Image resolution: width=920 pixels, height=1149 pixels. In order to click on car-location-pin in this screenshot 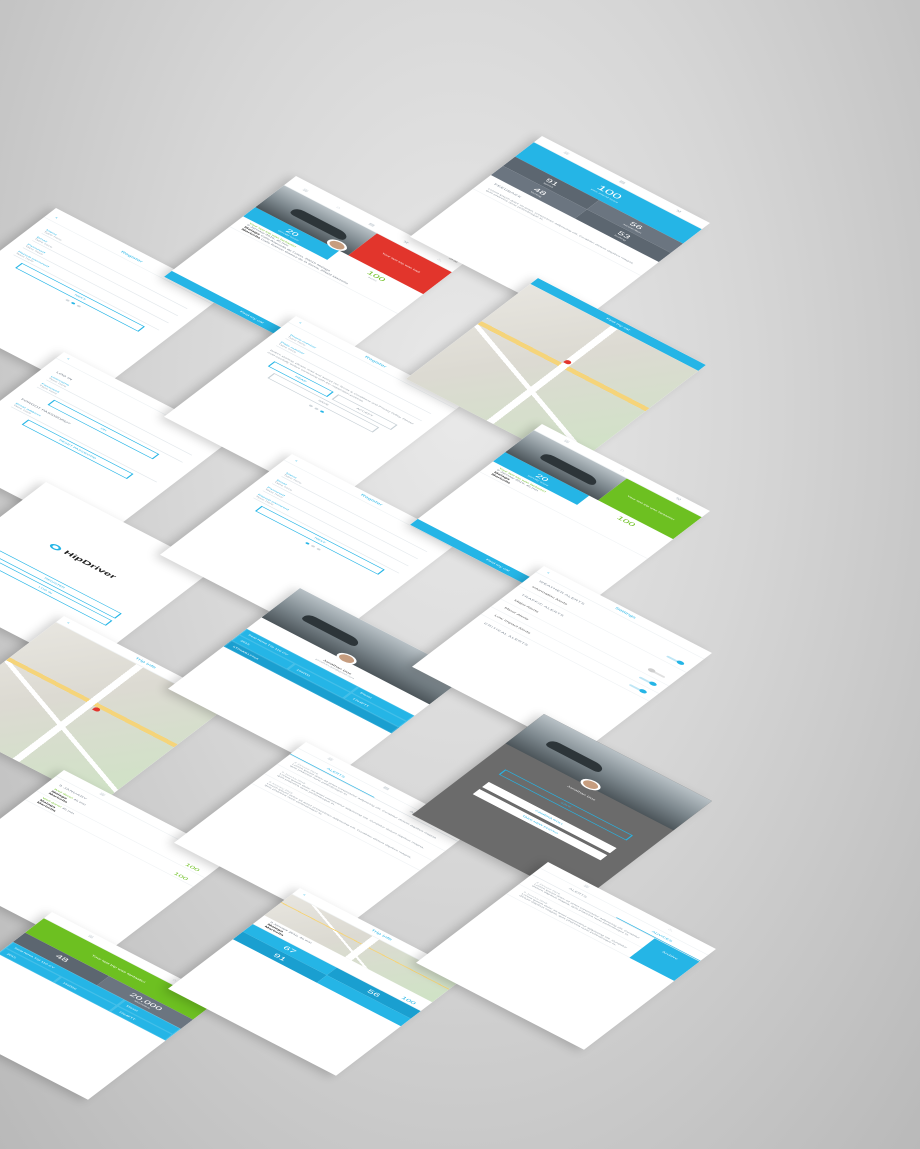, I will do `click(568, 362)`.